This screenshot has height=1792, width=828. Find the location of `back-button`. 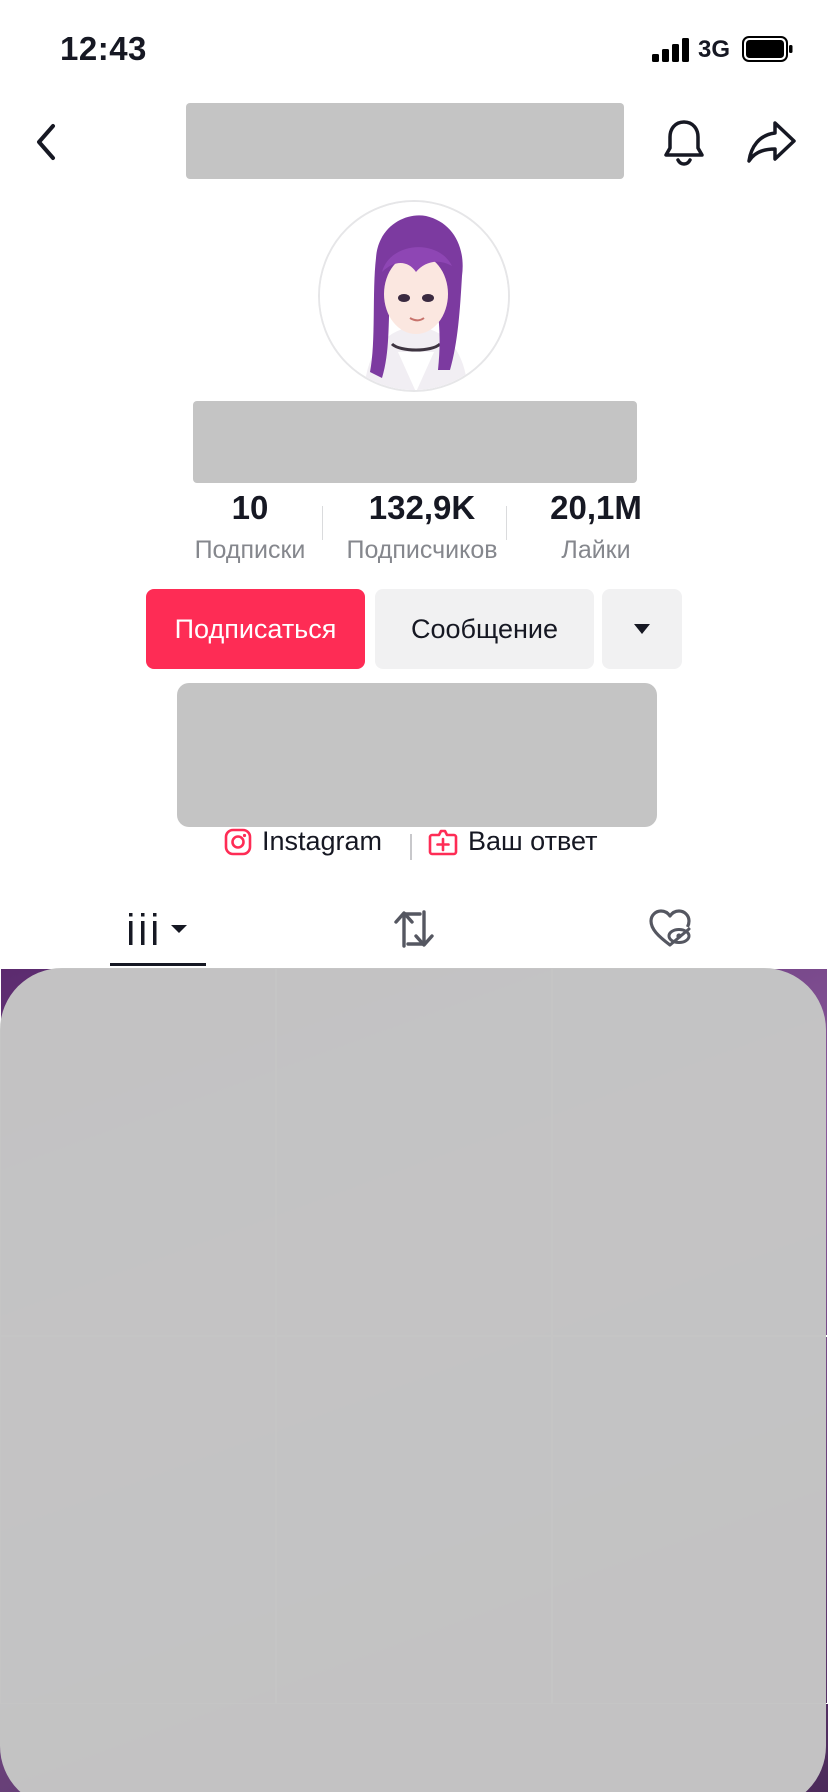

back-button is located at coordinates (46, 142).